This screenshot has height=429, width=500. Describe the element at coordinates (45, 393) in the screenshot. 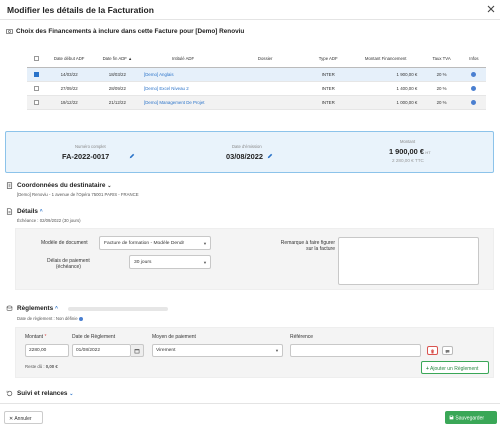

I see `suivi-title: Suivi et relances ⌄` at that location.